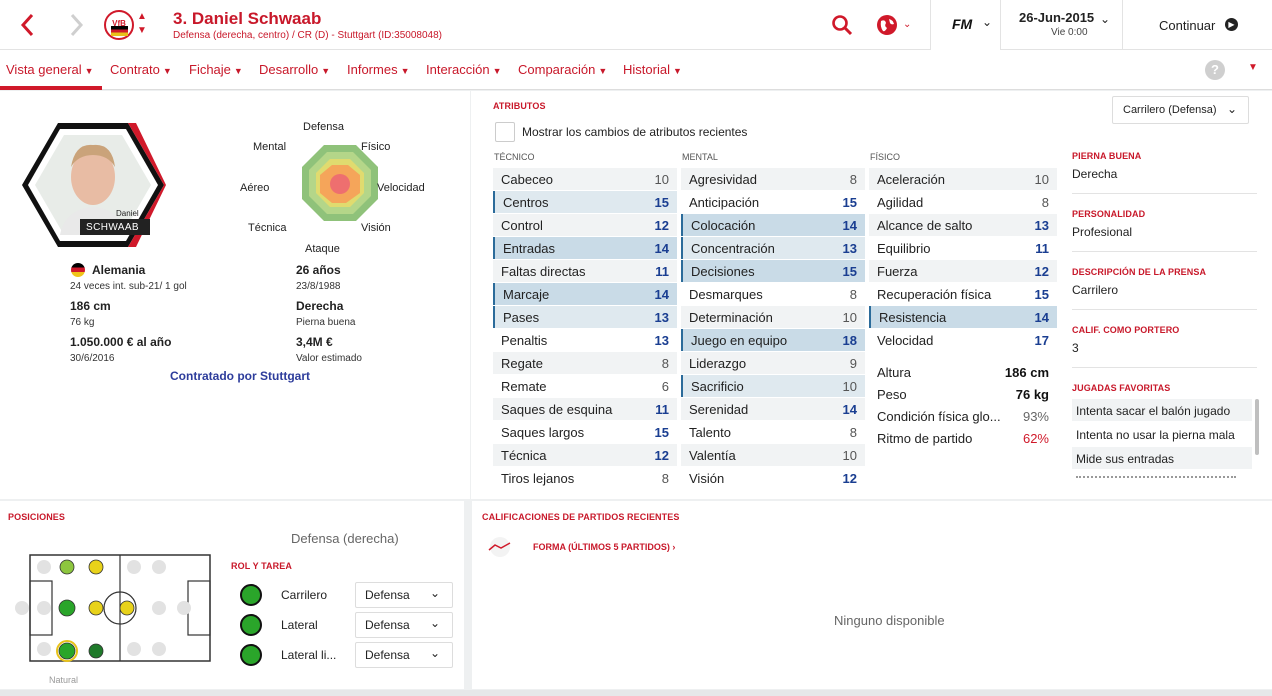 The image size is (1272, 696). Describe the element at coordinates (585, 248) in the screenshot. I see `attr-row-entradas: Entradas 14` at that location.